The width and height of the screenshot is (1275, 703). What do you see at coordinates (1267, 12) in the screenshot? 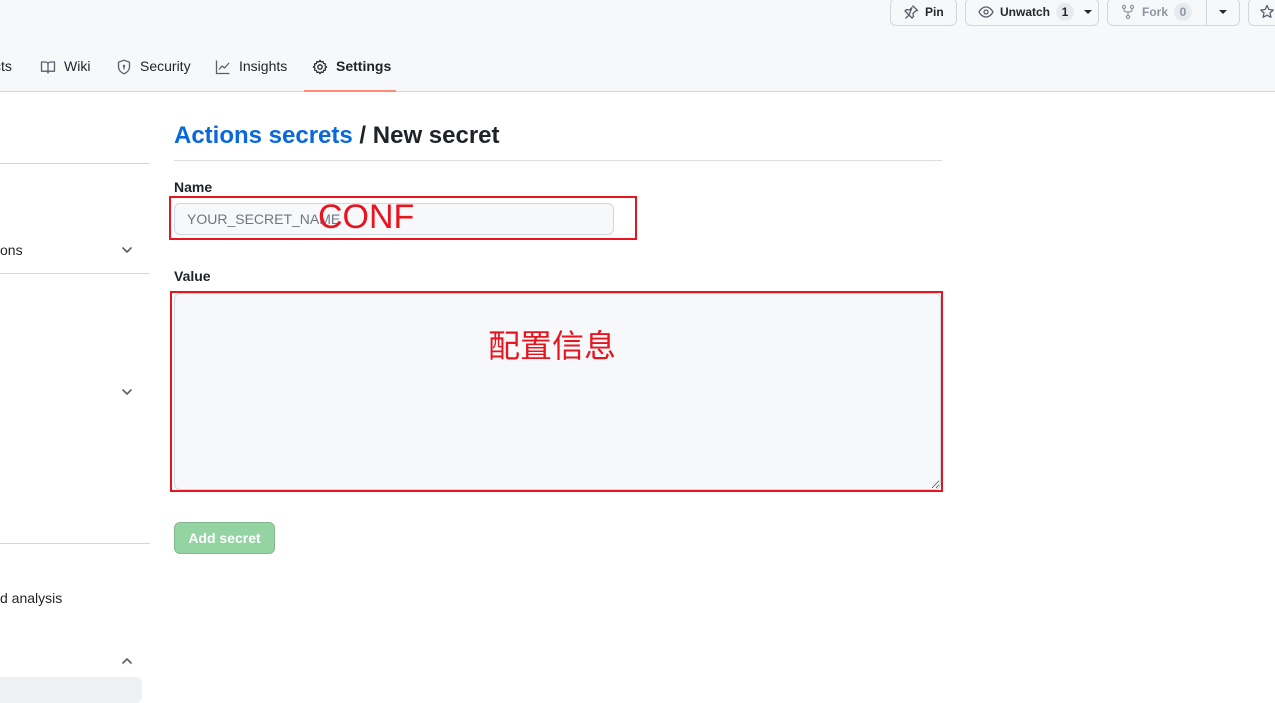
I see `star-icon` at bounding box center [1267, 12].